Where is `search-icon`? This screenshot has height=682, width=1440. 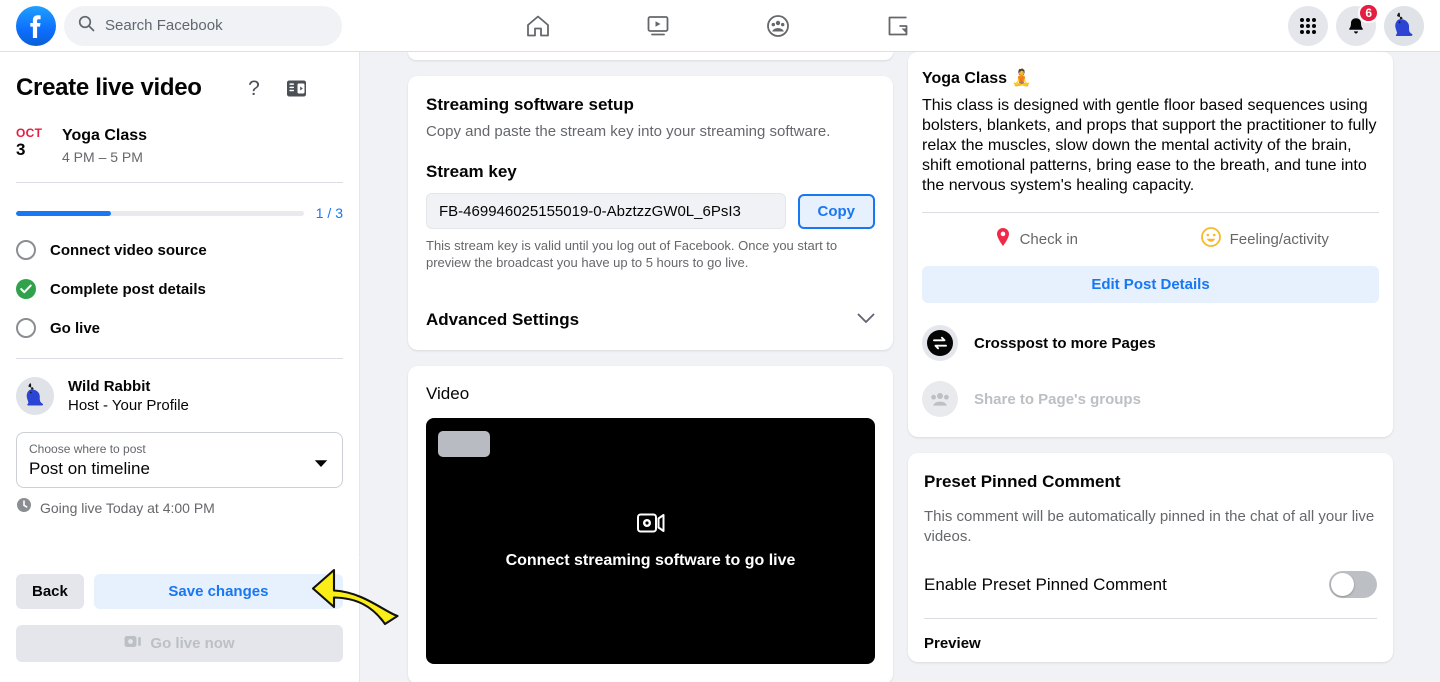
search-icon is located at coordinates (86, 26).